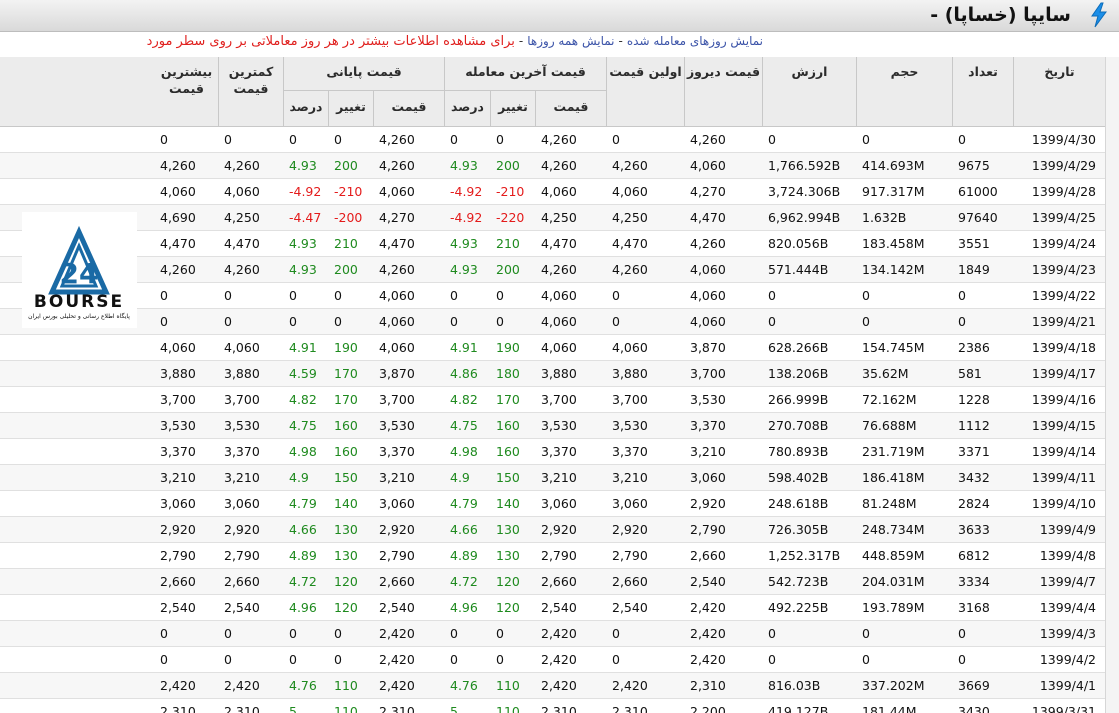  Describe the element at coordinates (464, 685) in the screenshot. I see `cell-last-percent: 4.76` at that location.